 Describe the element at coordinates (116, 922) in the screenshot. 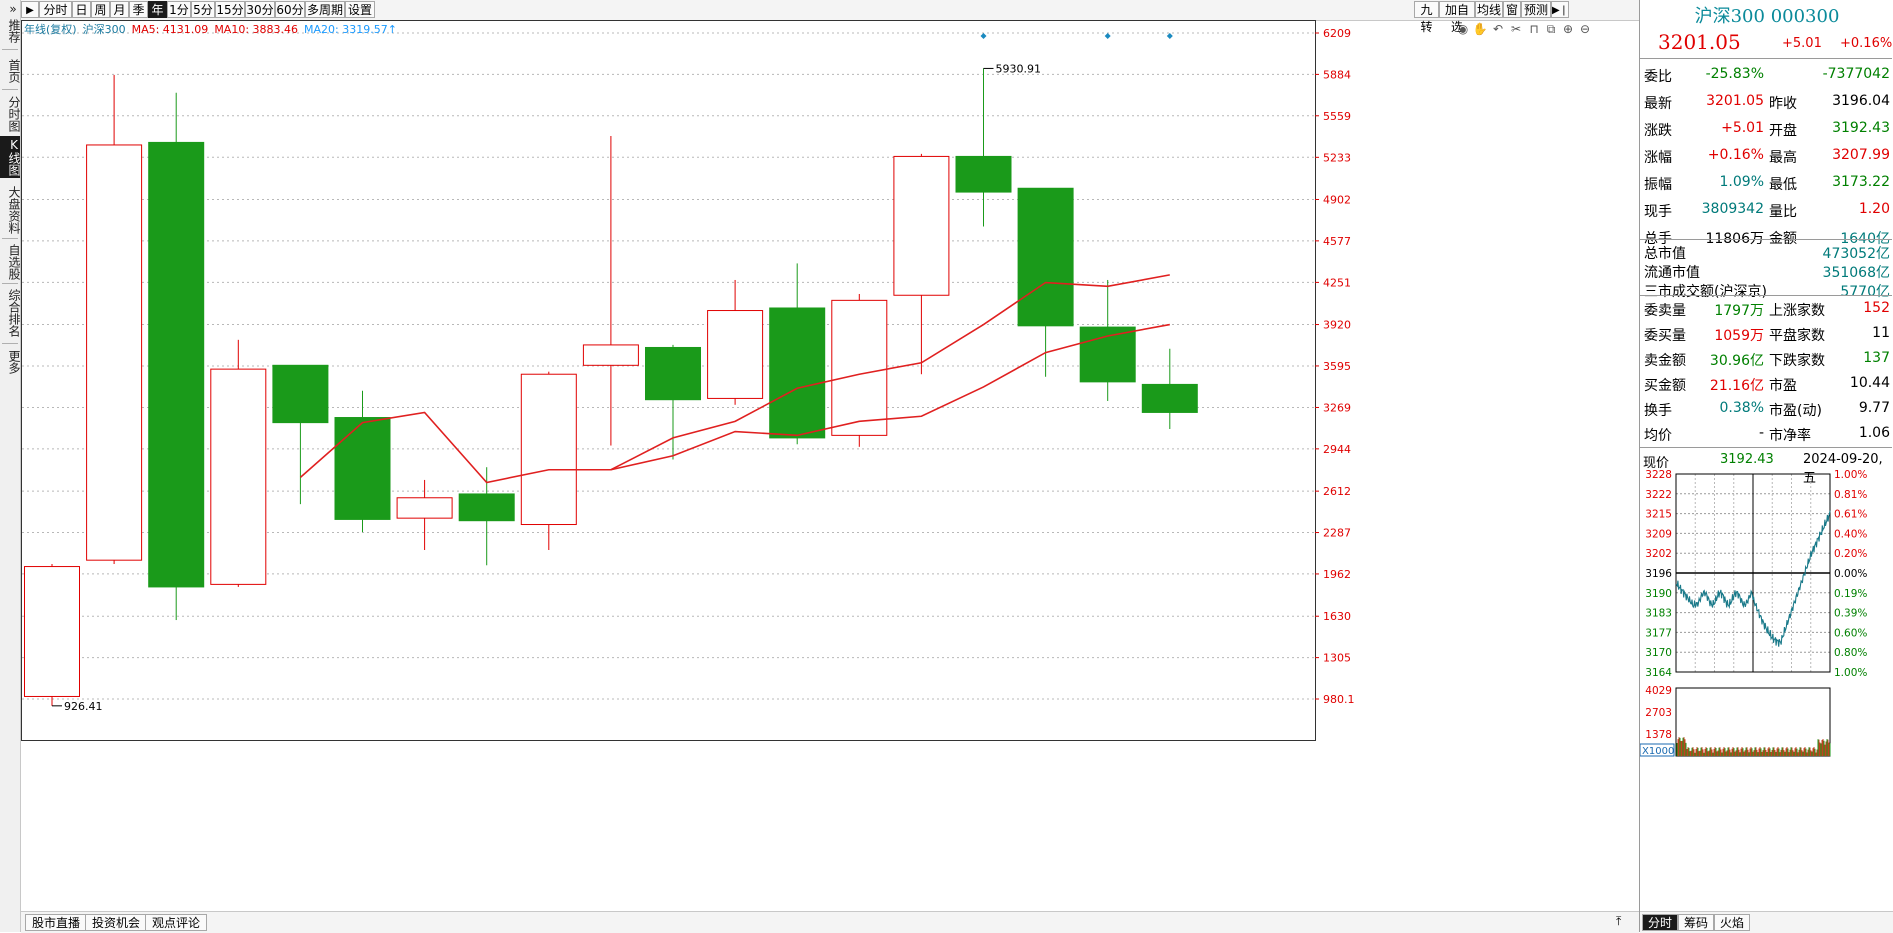

I see `tab-opportunity: 投资机会` at that location.